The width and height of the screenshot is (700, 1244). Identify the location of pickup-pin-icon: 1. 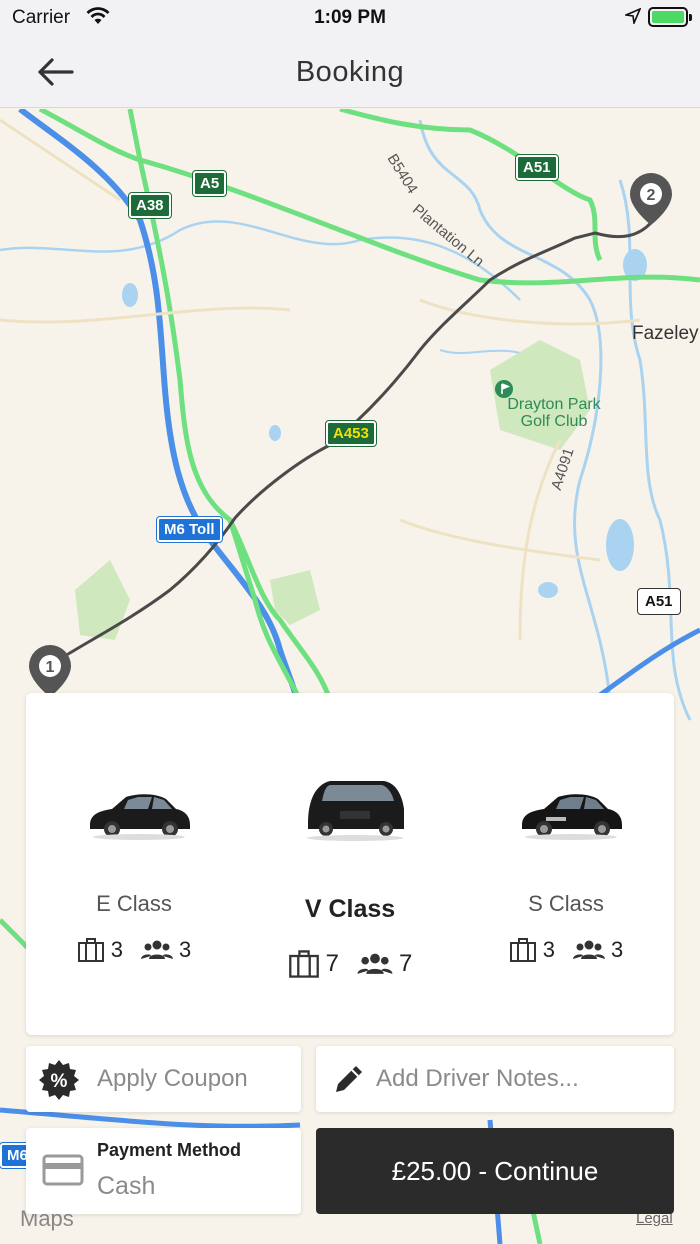
(50, 671).